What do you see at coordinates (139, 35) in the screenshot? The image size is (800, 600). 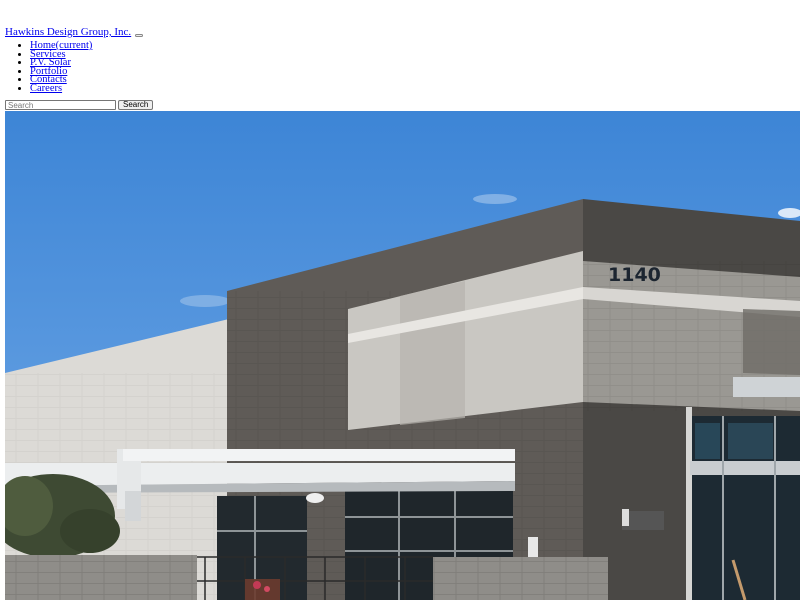 I see `navbar-toggle-button` at bounding box center [139, 35].